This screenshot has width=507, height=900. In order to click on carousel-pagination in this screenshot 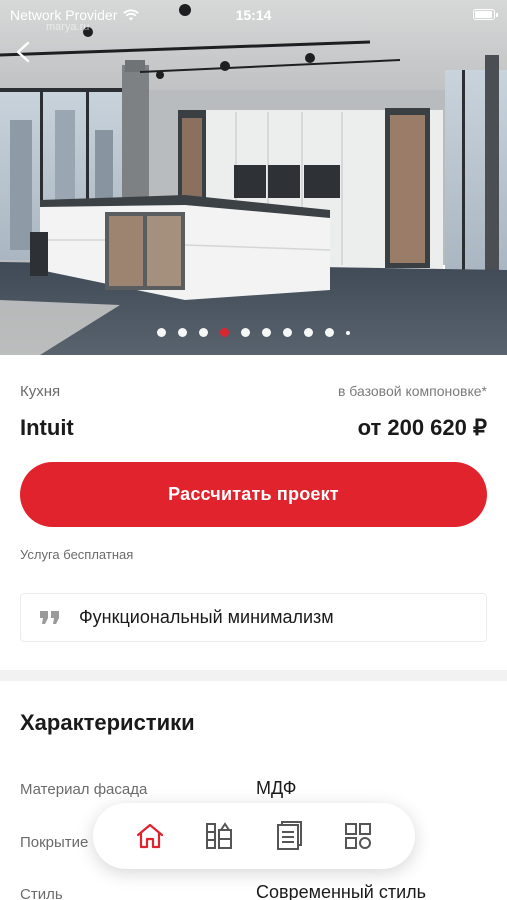, I will do `click(253, 332)`.